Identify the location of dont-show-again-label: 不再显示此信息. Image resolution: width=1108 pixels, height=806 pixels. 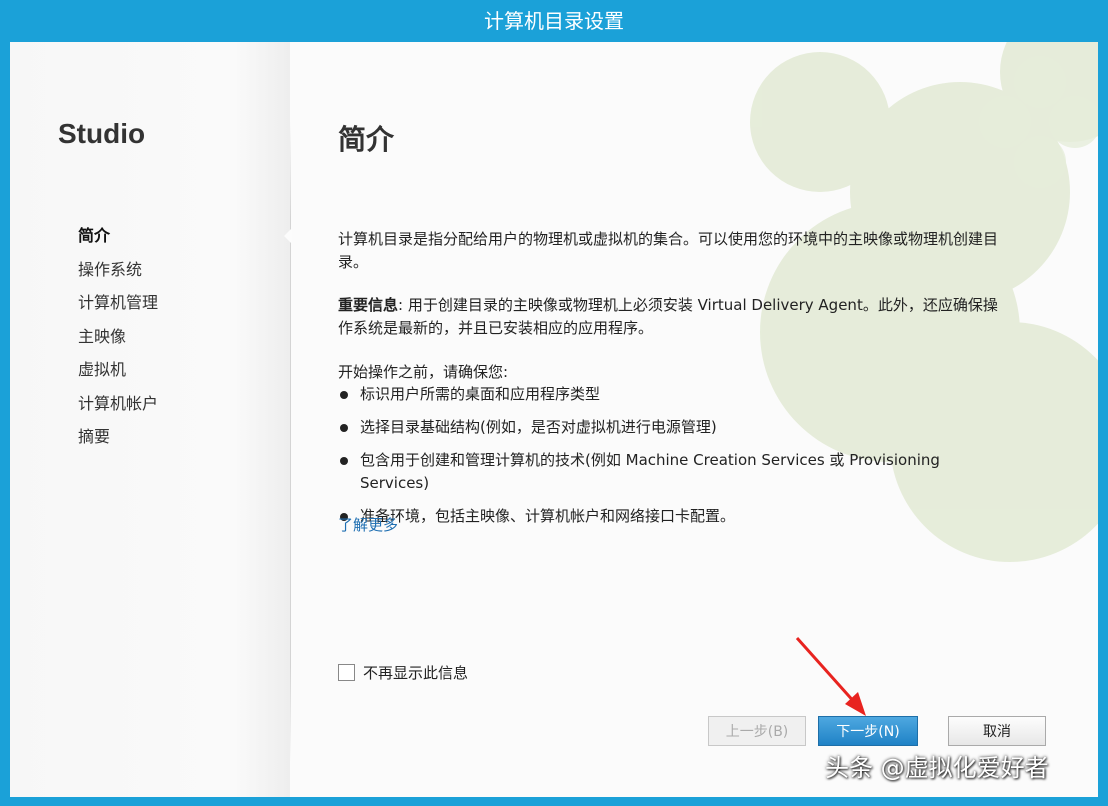
(416, 673).